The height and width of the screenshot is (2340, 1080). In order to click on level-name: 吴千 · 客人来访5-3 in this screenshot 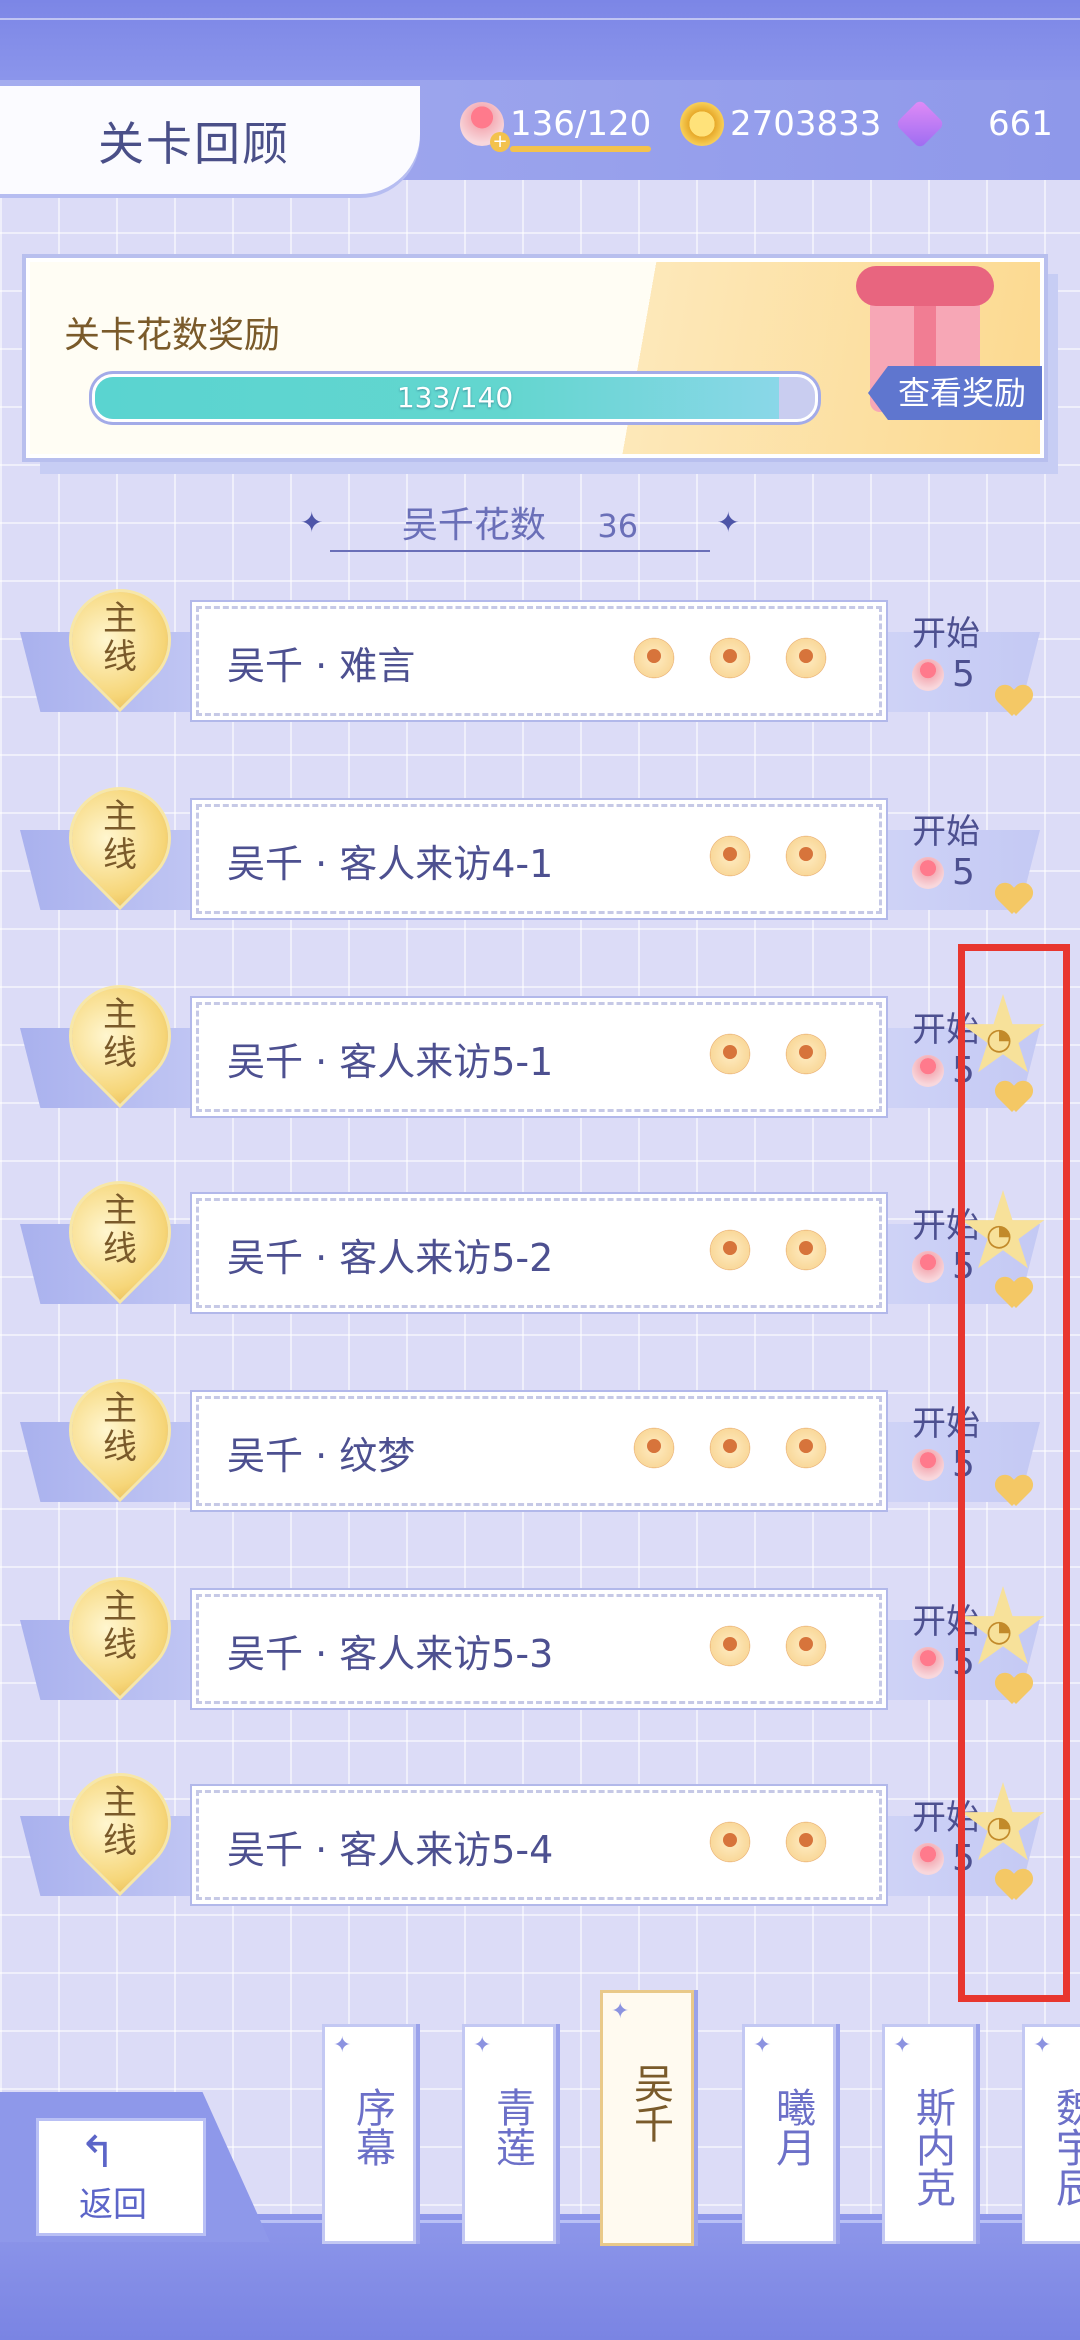, I will do `click(390, 1654)`.